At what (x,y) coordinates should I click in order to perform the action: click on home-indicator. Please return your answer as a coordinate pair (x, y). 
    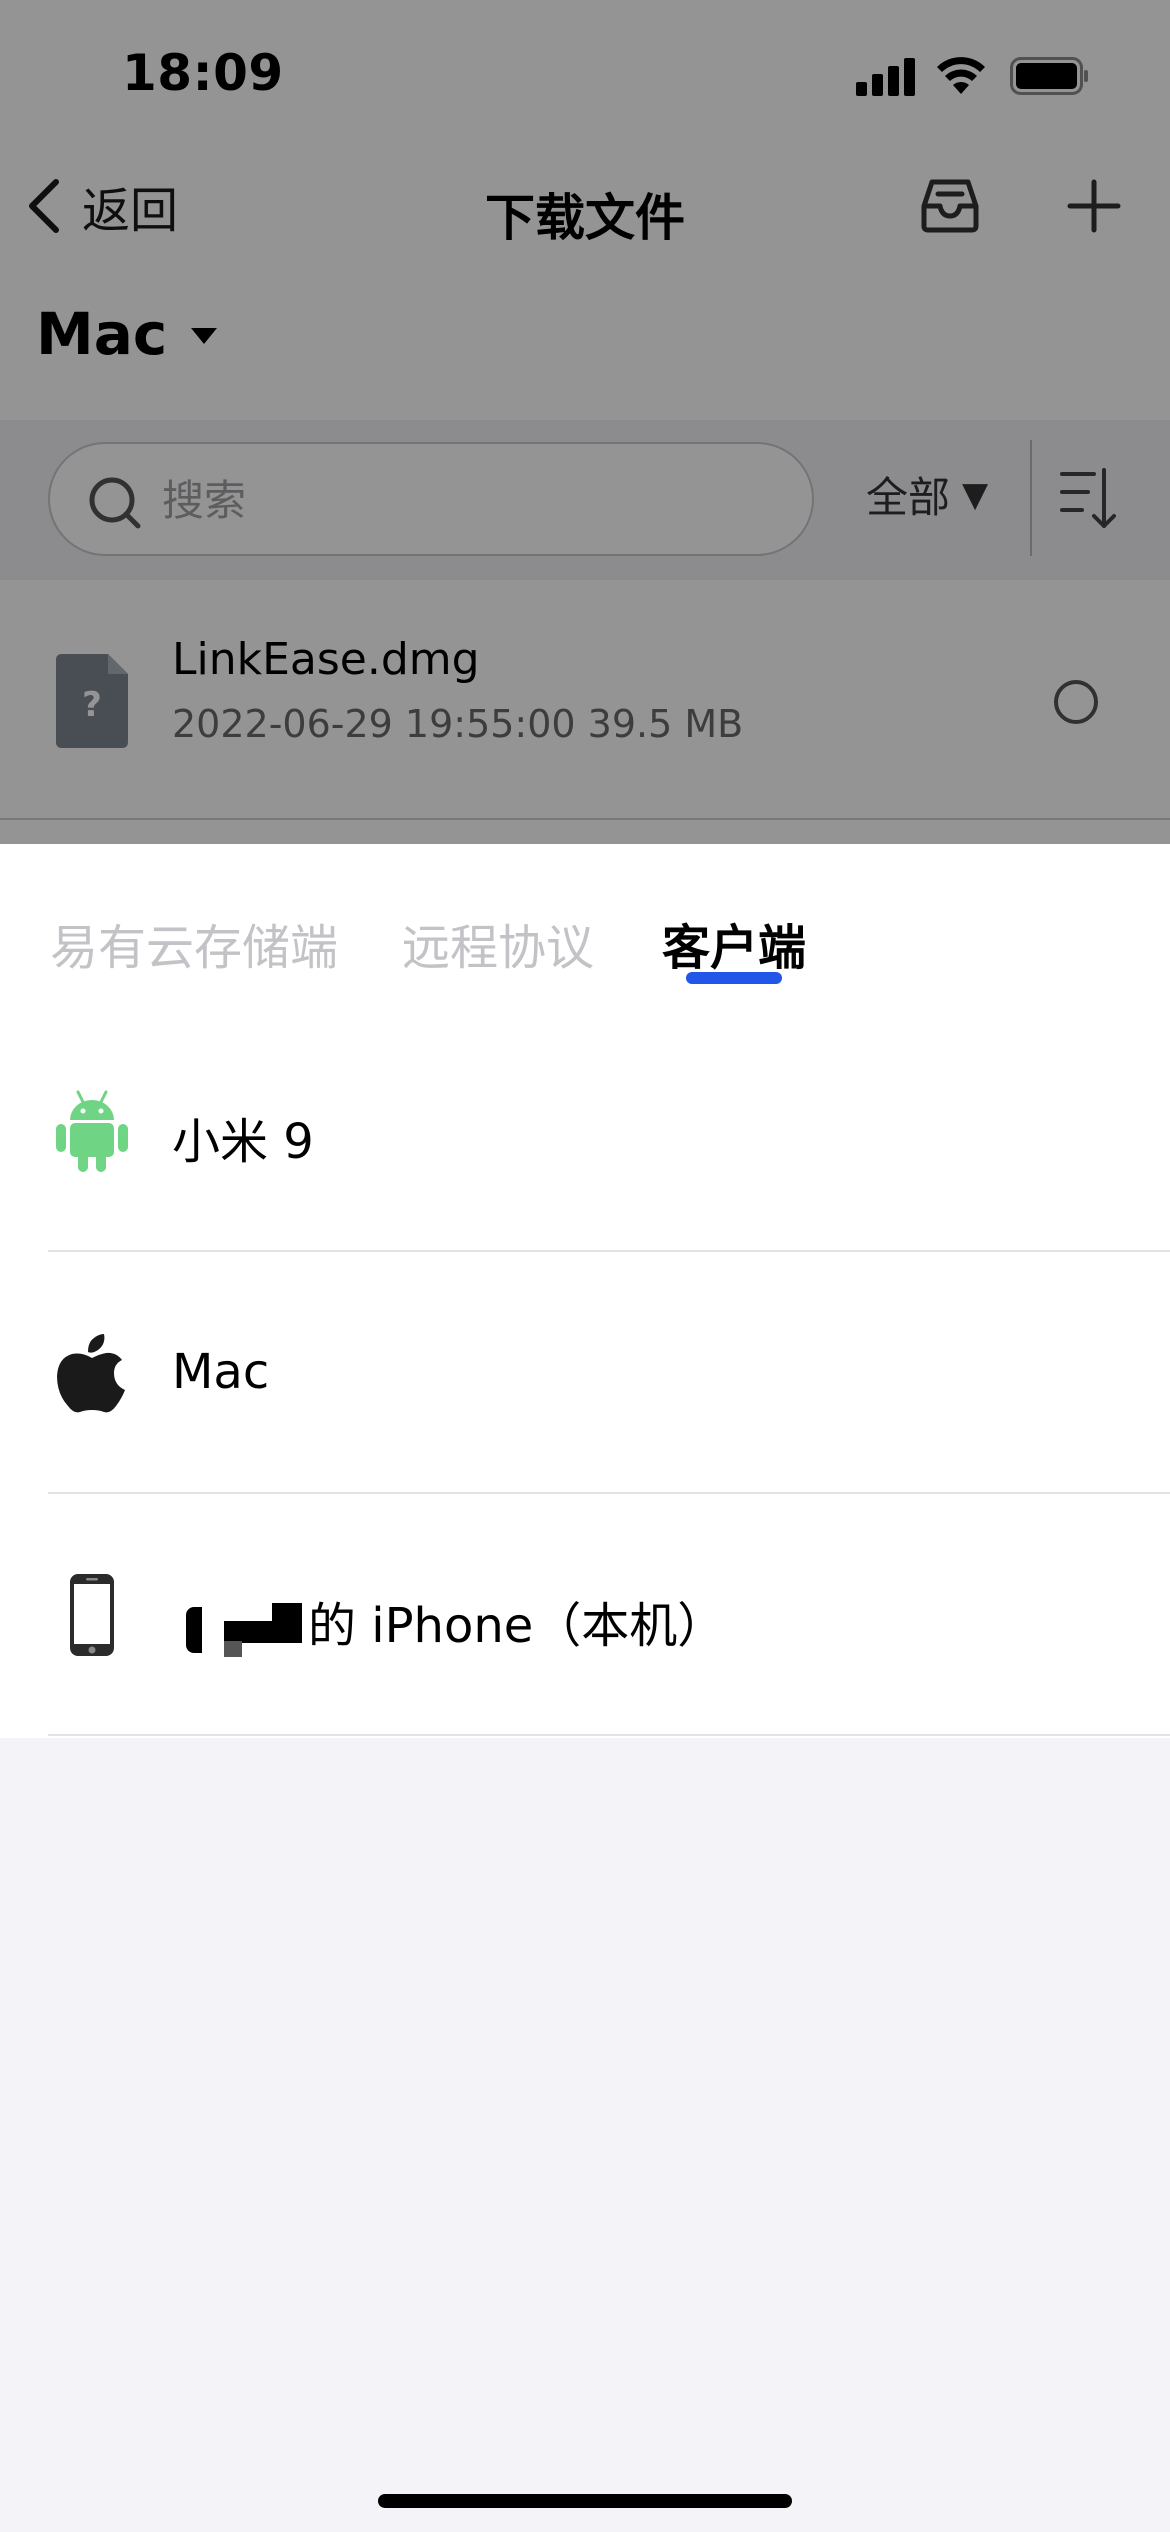
    Looking at the image, I should click on (585, 2501).